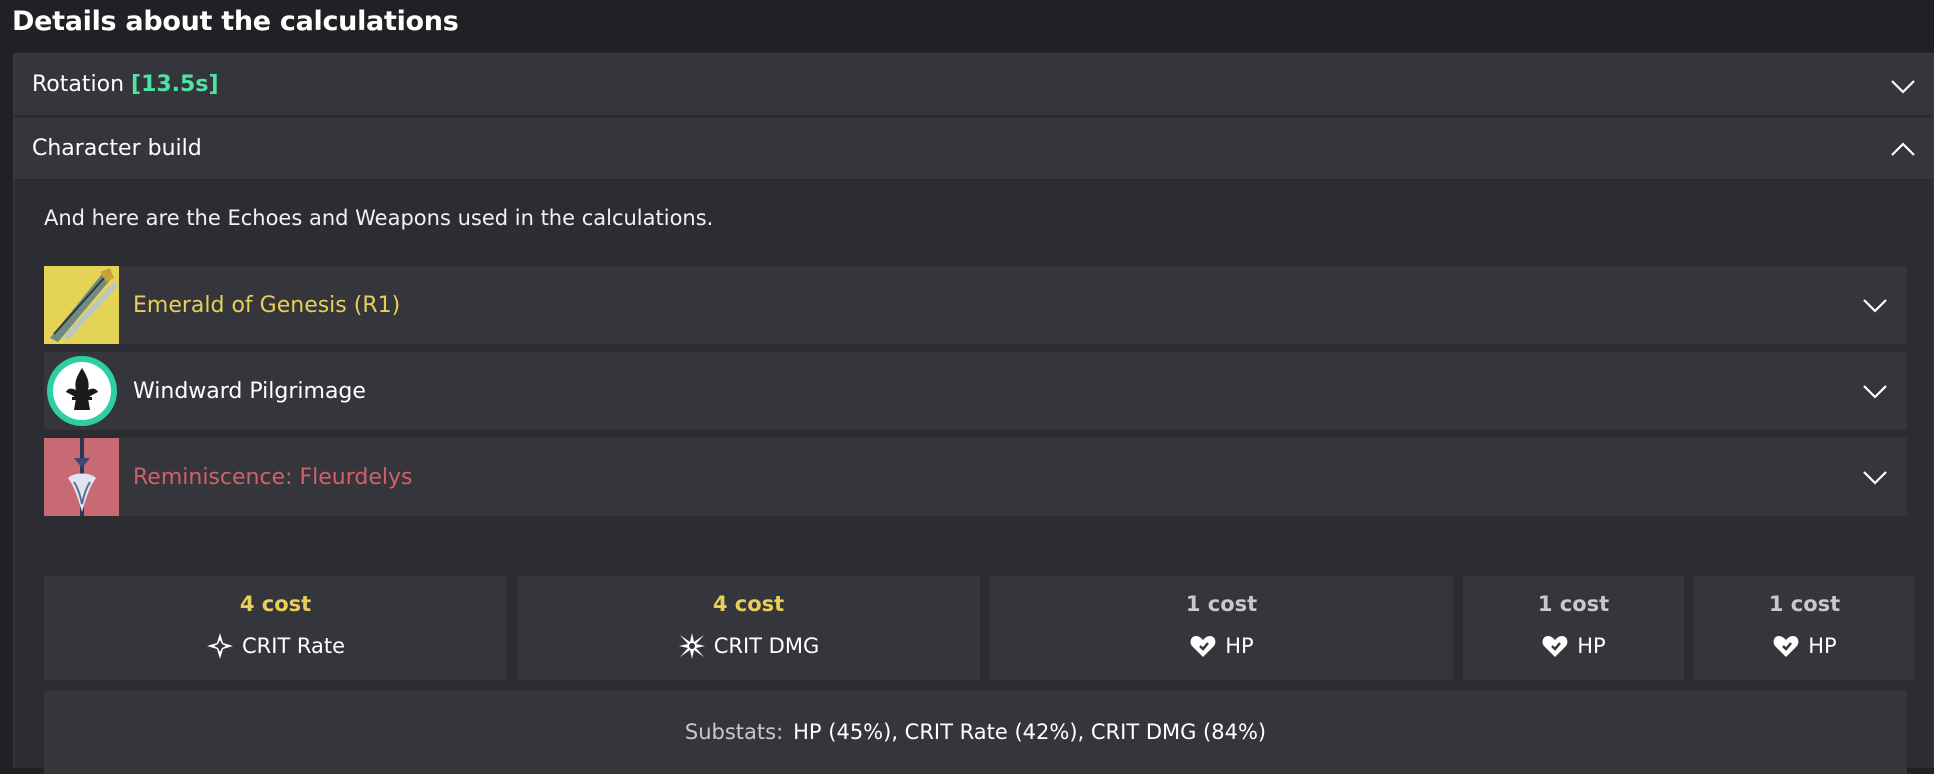 Image resolution: width=1934 pixels, height=774 pixels. Describe the element at coordinates (691, 646) in the screenshot. I see `crit-dmg-icon` at that location.